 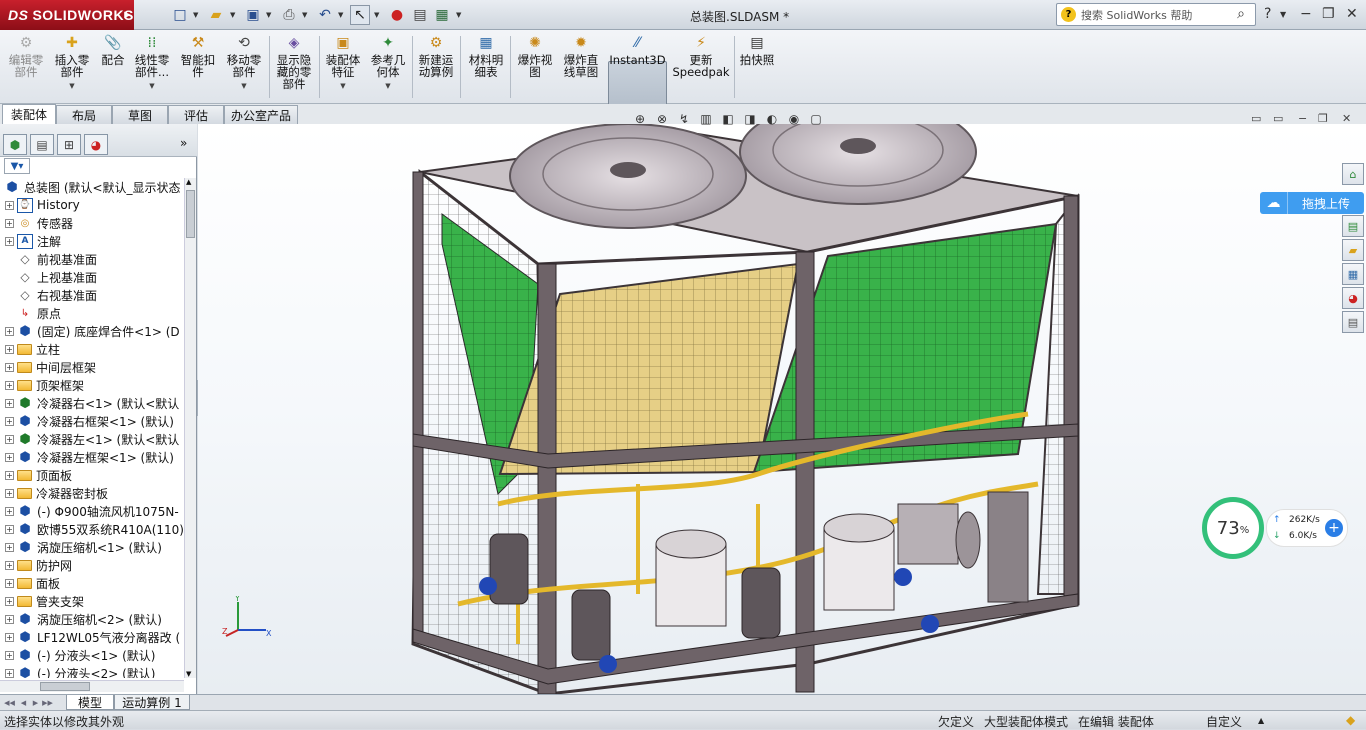 What do you see at coordinates (17, 166) in the screenshot?
I see `filter-icon: ▼▾` at bounding box center [17, 166].